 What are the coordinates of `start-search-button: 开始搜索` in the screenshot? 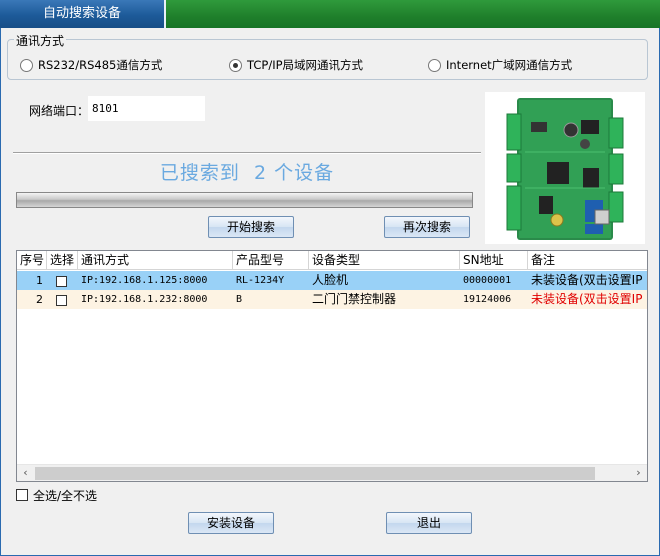 It's located at (251, 227).